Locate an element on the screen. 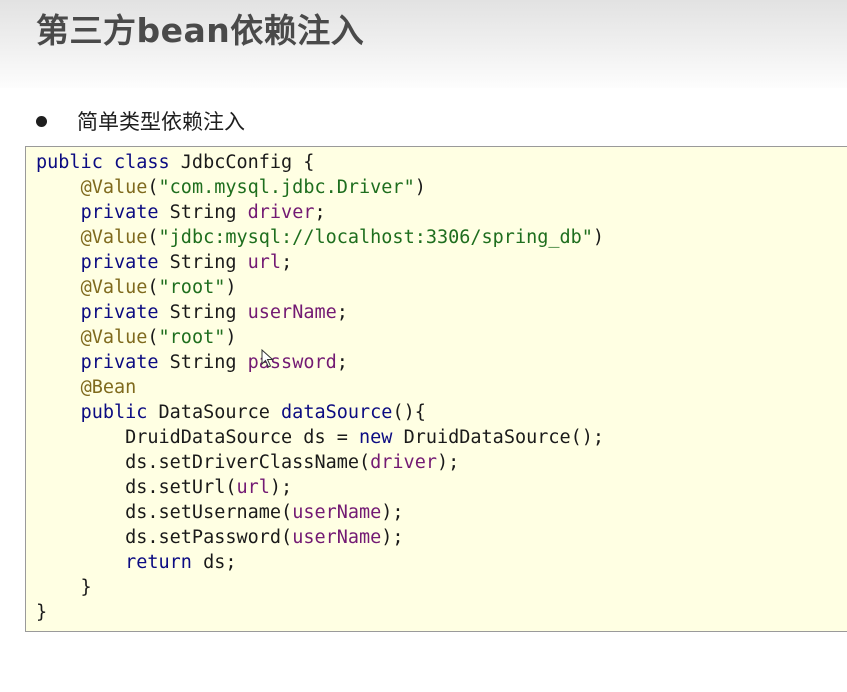 The width and height of the screenshot is (847, 692). code-token: ds.setPassword( is located at coordinates (164, 537).